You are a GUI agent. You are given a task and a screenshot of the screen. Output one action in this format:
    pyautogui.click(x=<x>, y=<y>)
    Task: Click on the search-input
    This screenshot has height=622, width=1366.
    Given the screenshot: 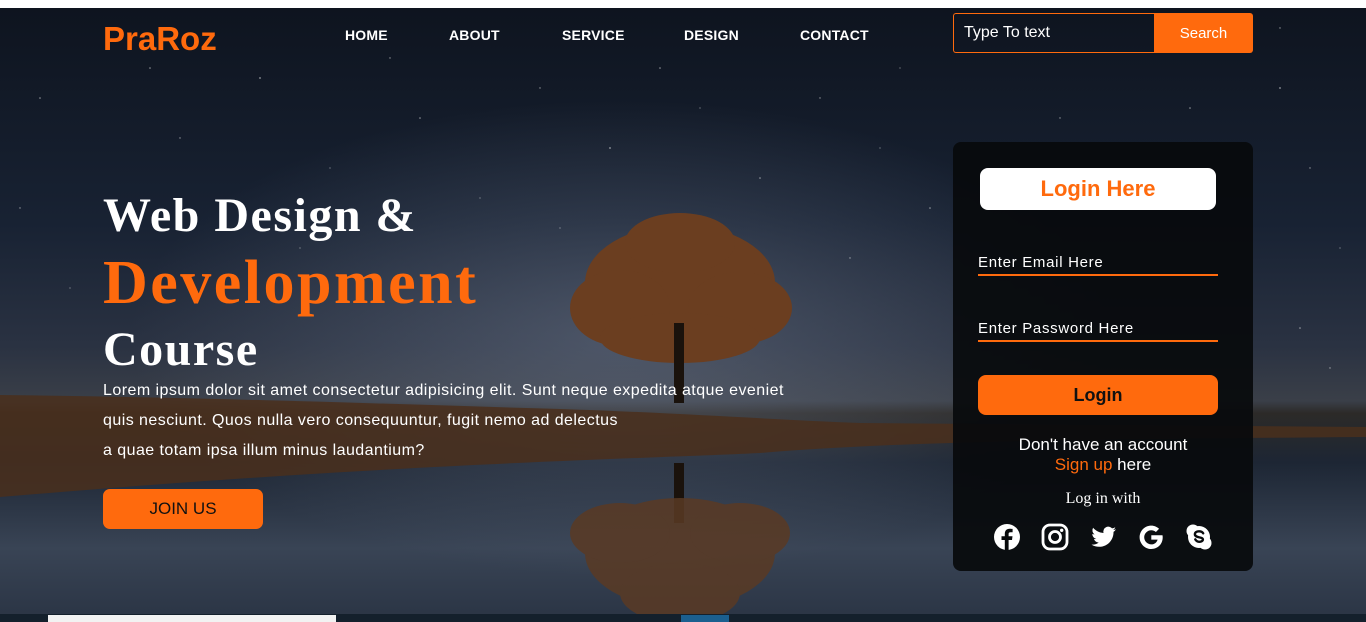 What is the action you would take?
    pyautogui.click(x=1053, y=33)
    